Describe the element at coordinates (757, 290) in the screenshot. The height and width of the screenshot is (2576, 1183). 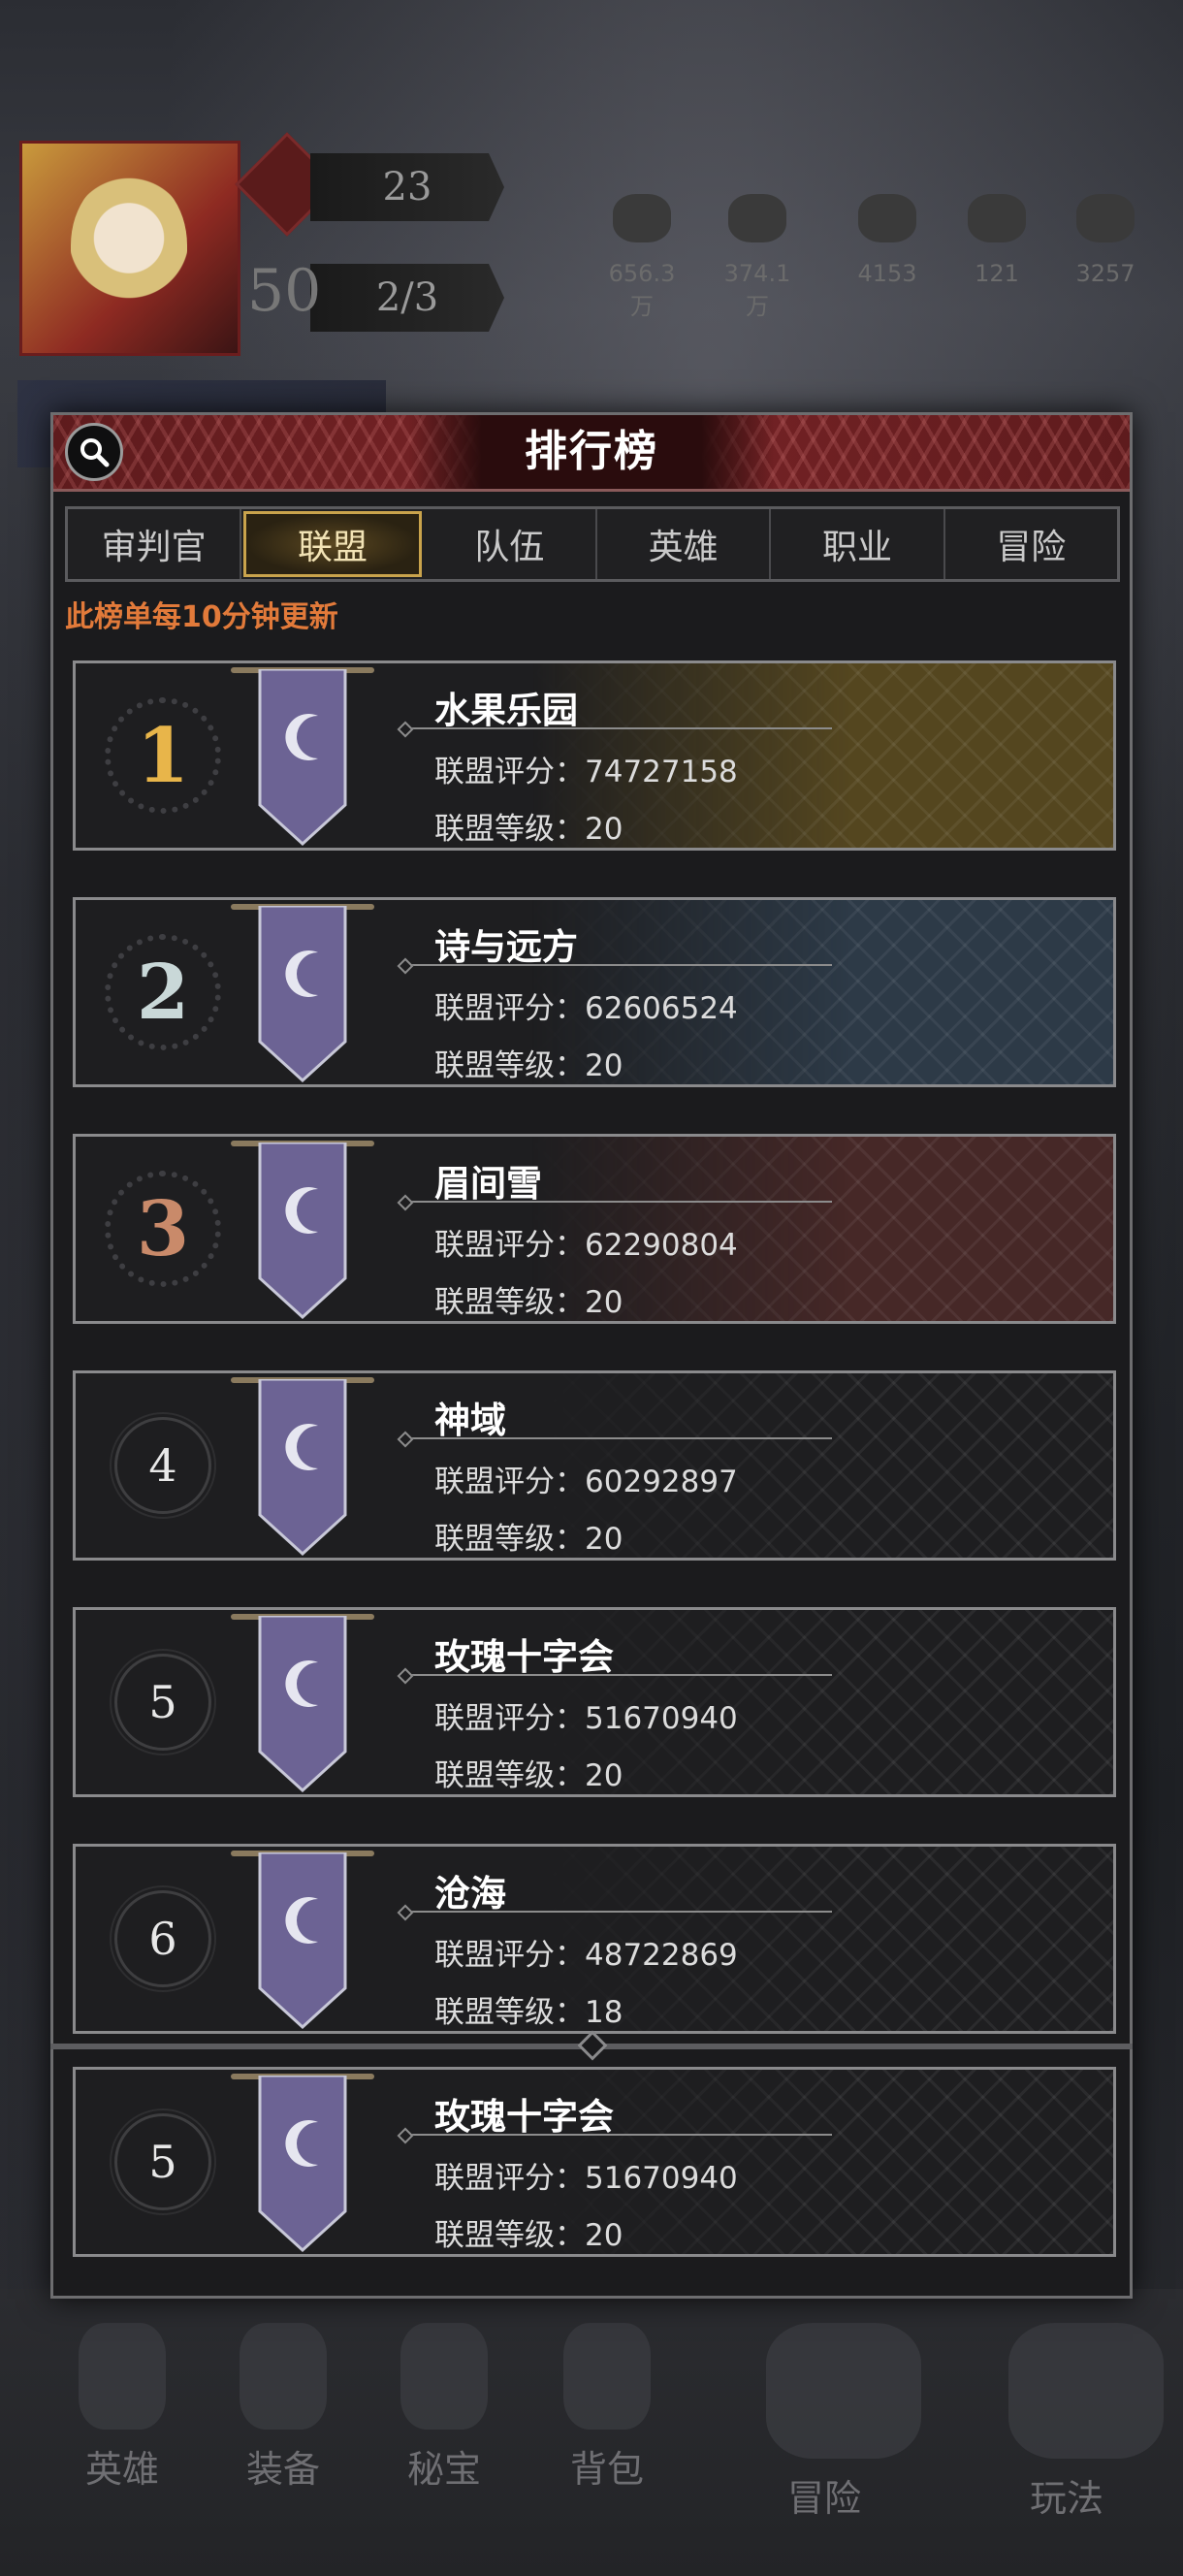
I see `resource-value: 374.1万` at that location.